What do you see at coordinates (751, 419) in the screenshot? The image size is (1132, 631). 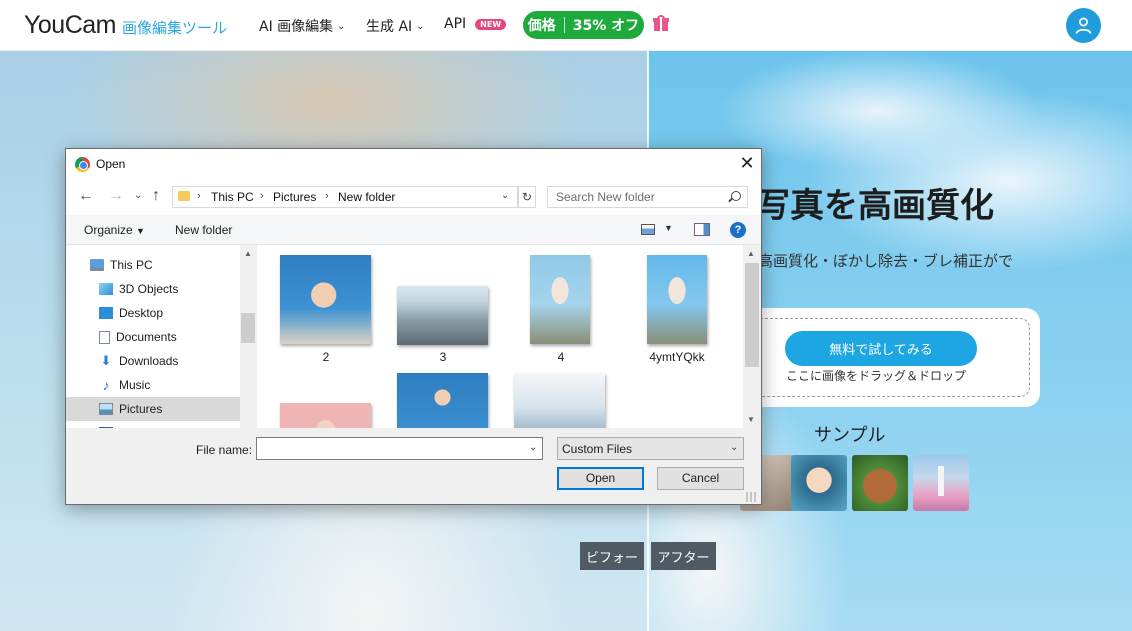 I see `scroll-down-icon: ▼` at bounding box center [751, 419].